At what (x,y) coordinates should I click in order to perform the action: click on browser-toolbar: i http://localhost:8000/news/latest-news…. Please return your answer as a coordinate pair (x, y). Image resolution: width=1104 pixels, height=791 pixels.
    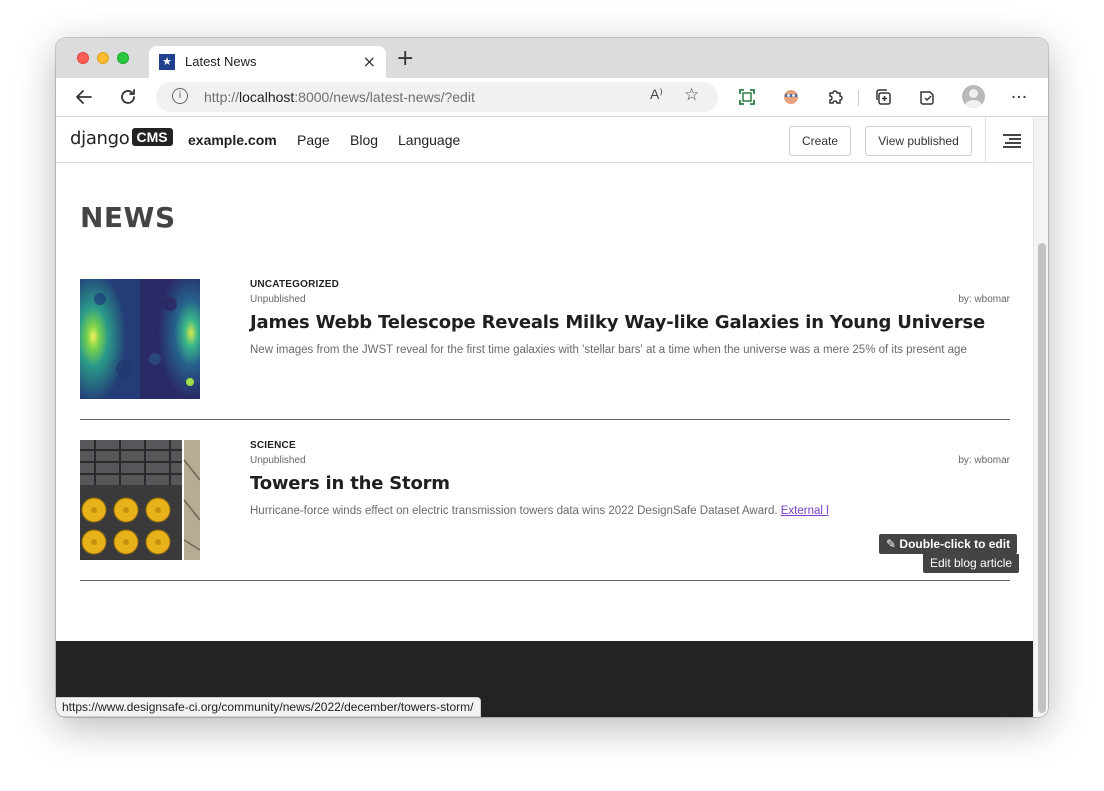
    Looking at the image, I should click on (552, 97).